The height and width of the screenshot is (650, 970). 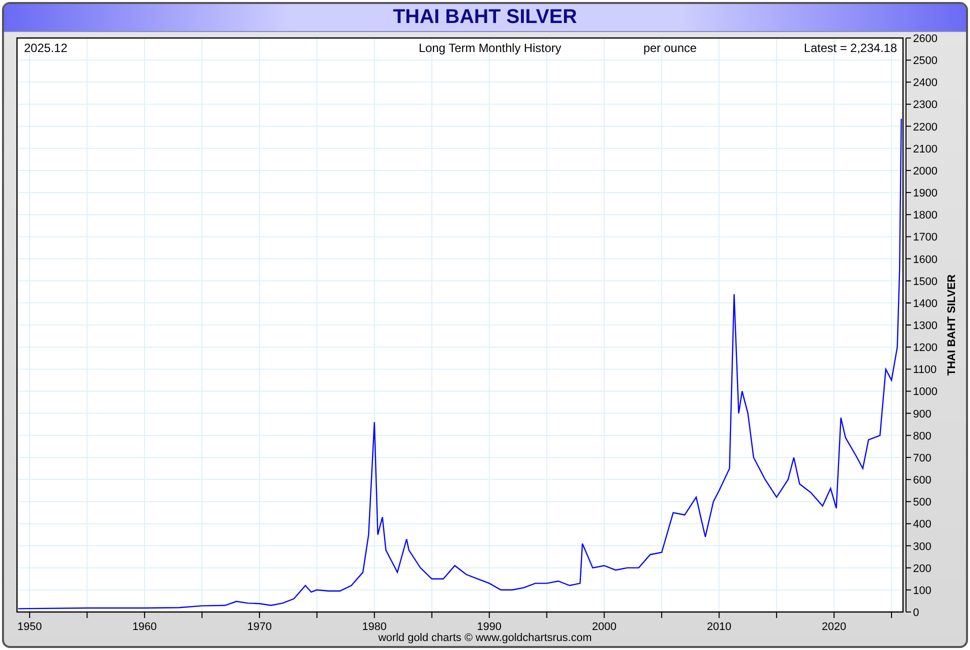 What do you see at coordinates (490, 48) in the screenshot?
I see `chart-subtitle: Long Term Monthly History` at bounding box center [490, 48].